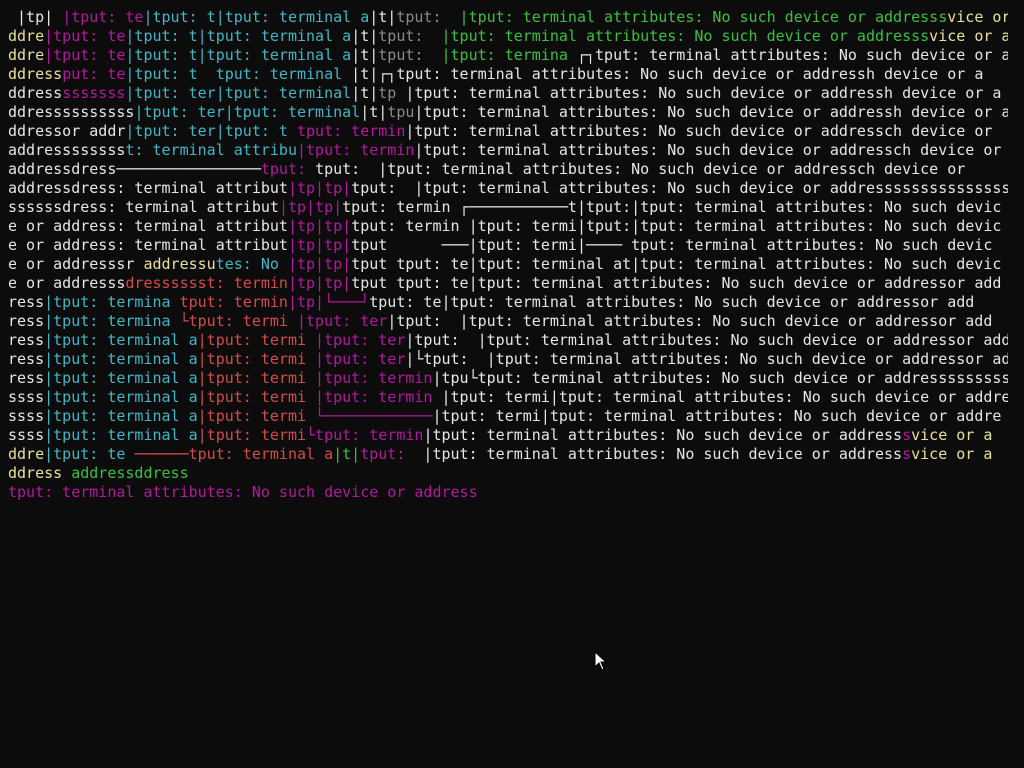  I want to click on terminal-text-segment: tp, so click(387, 93).